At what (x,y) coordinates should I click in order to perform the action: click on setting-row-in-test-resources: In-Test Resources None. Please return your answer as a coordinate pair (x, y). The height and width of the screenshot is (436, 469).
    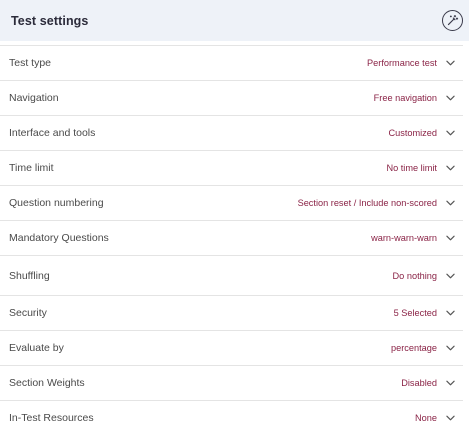
    Looking at the image, I should click on (231, 417).